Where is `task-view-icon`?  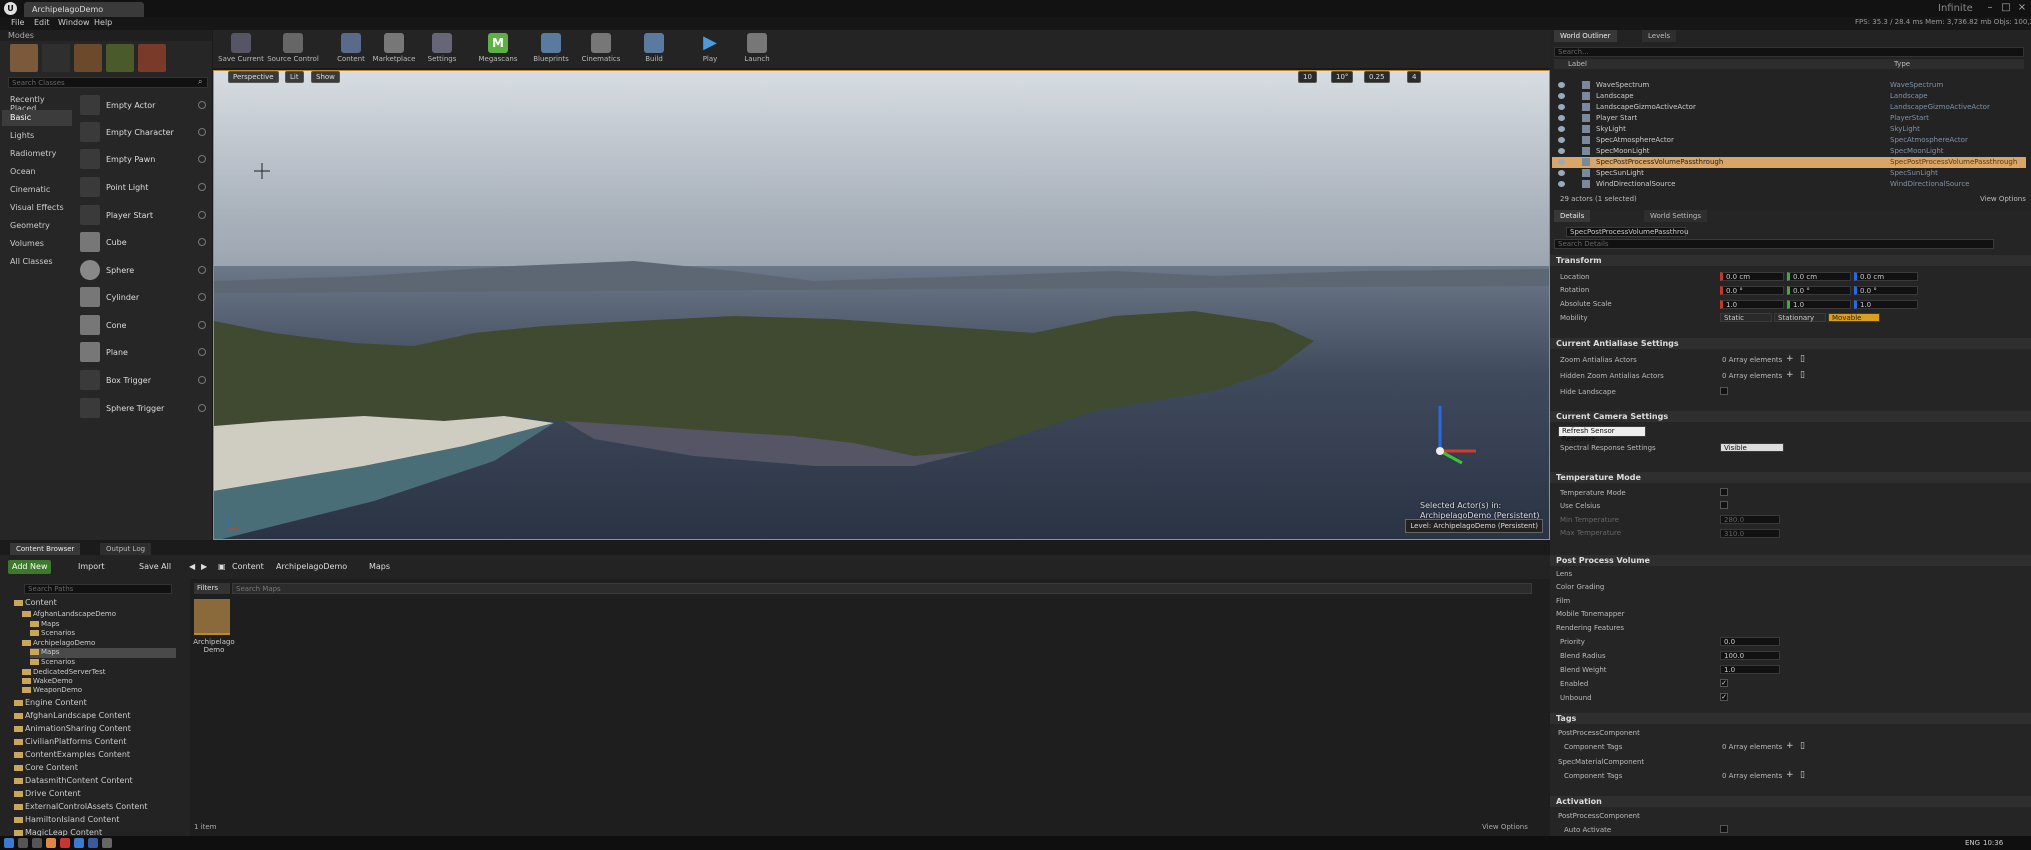 task-view-icon is located at coordinates (37, 843).